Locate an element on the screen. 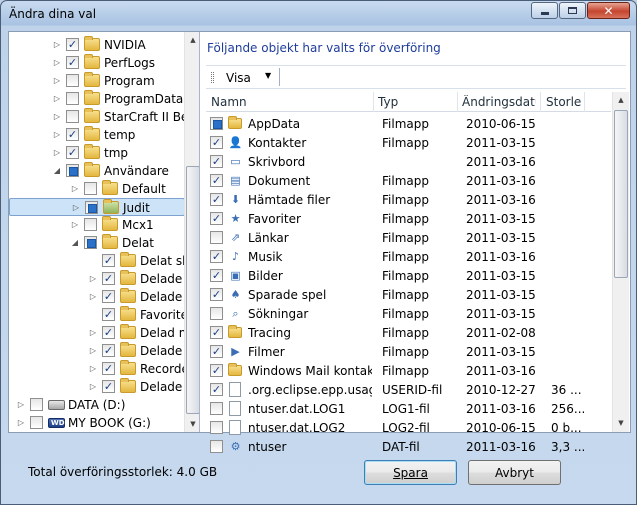 The height and width of the screenshot is (505, 637). tree-item: ▷ ✓ Delad musik is located at coordinates (97, 333).